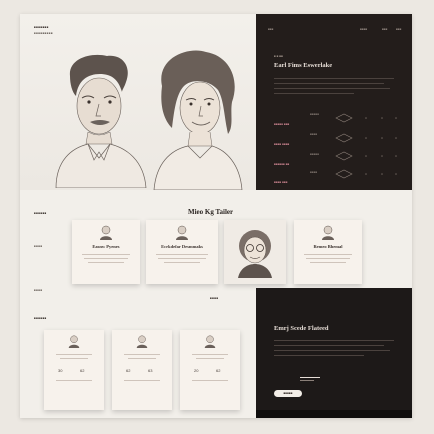 The width and height of the screenshot is (434, 434). Describe the element at coordinates (363, 29) in the screenshot. I see `hero-nav-item-2: ■■■■` at that location.